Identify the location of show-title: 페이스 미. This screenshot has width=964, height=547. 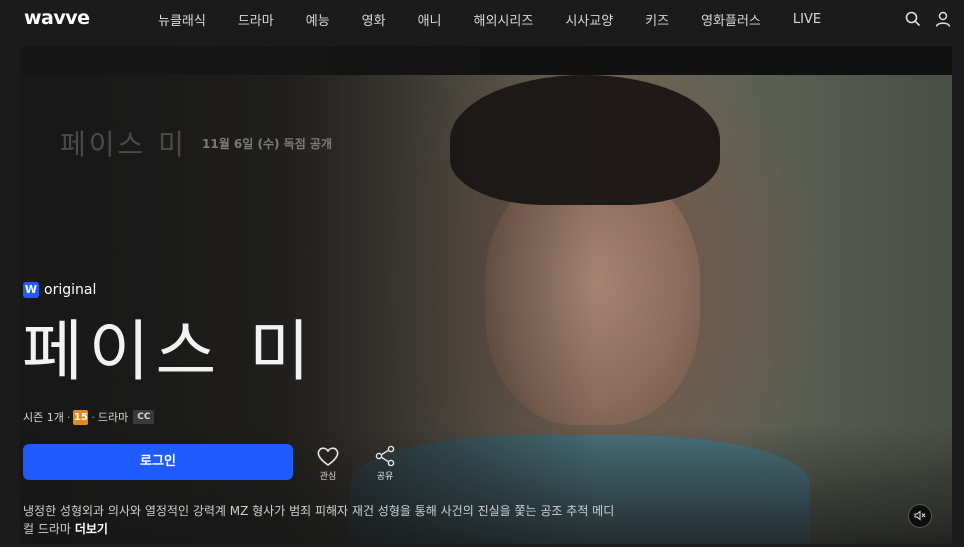
(169, 351).